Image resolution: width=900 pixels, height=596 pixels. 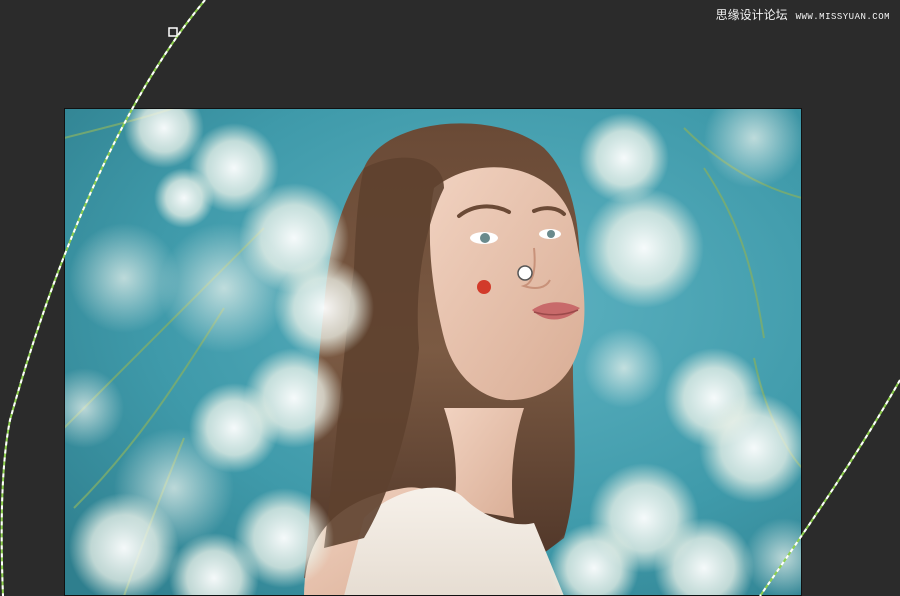 I want to click on watermark: 思缘设计论坛 WWW.MISSYUAN.COM, so click(x=803, y=14).